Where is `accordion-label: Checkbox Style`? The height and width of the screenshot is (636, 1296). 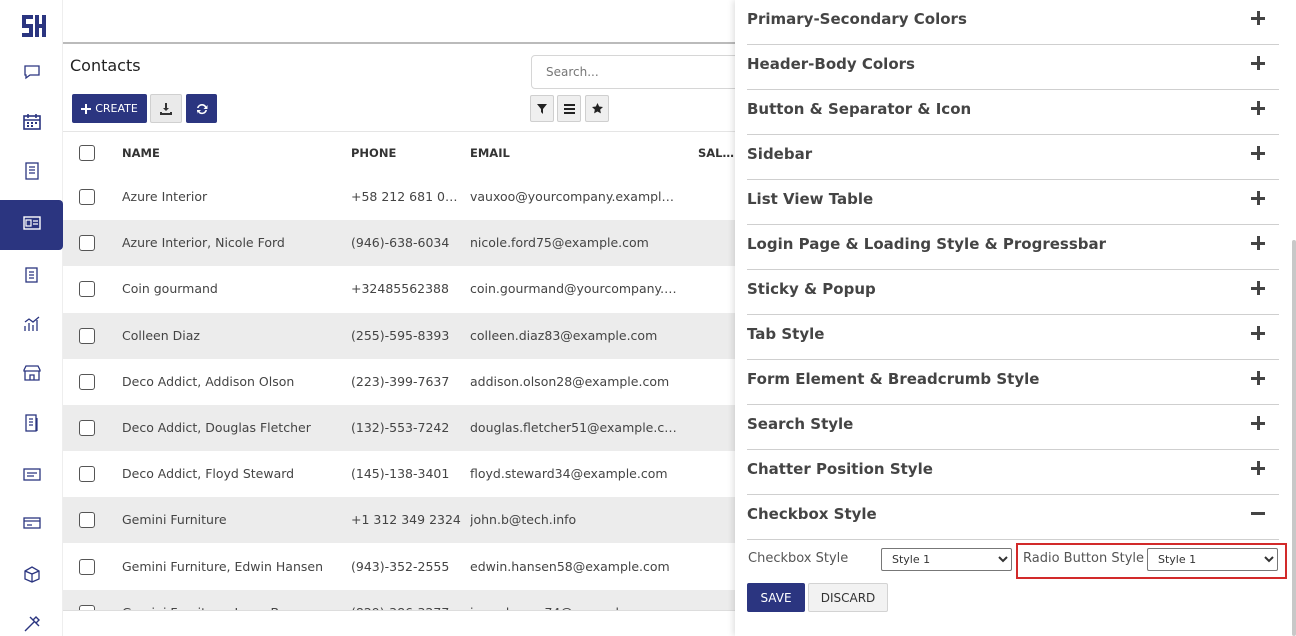
accordion-label: Checkbox Style is located at coordinates (812, 514).